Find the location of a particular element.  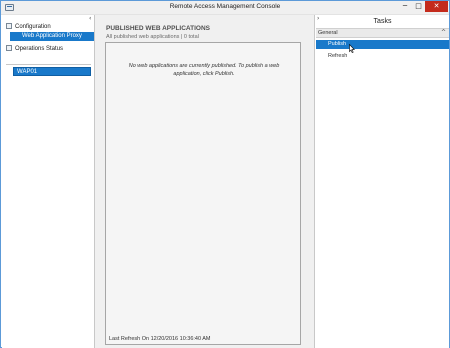

nav-item-configuration: Configuration is located at coordinates (28, 27).